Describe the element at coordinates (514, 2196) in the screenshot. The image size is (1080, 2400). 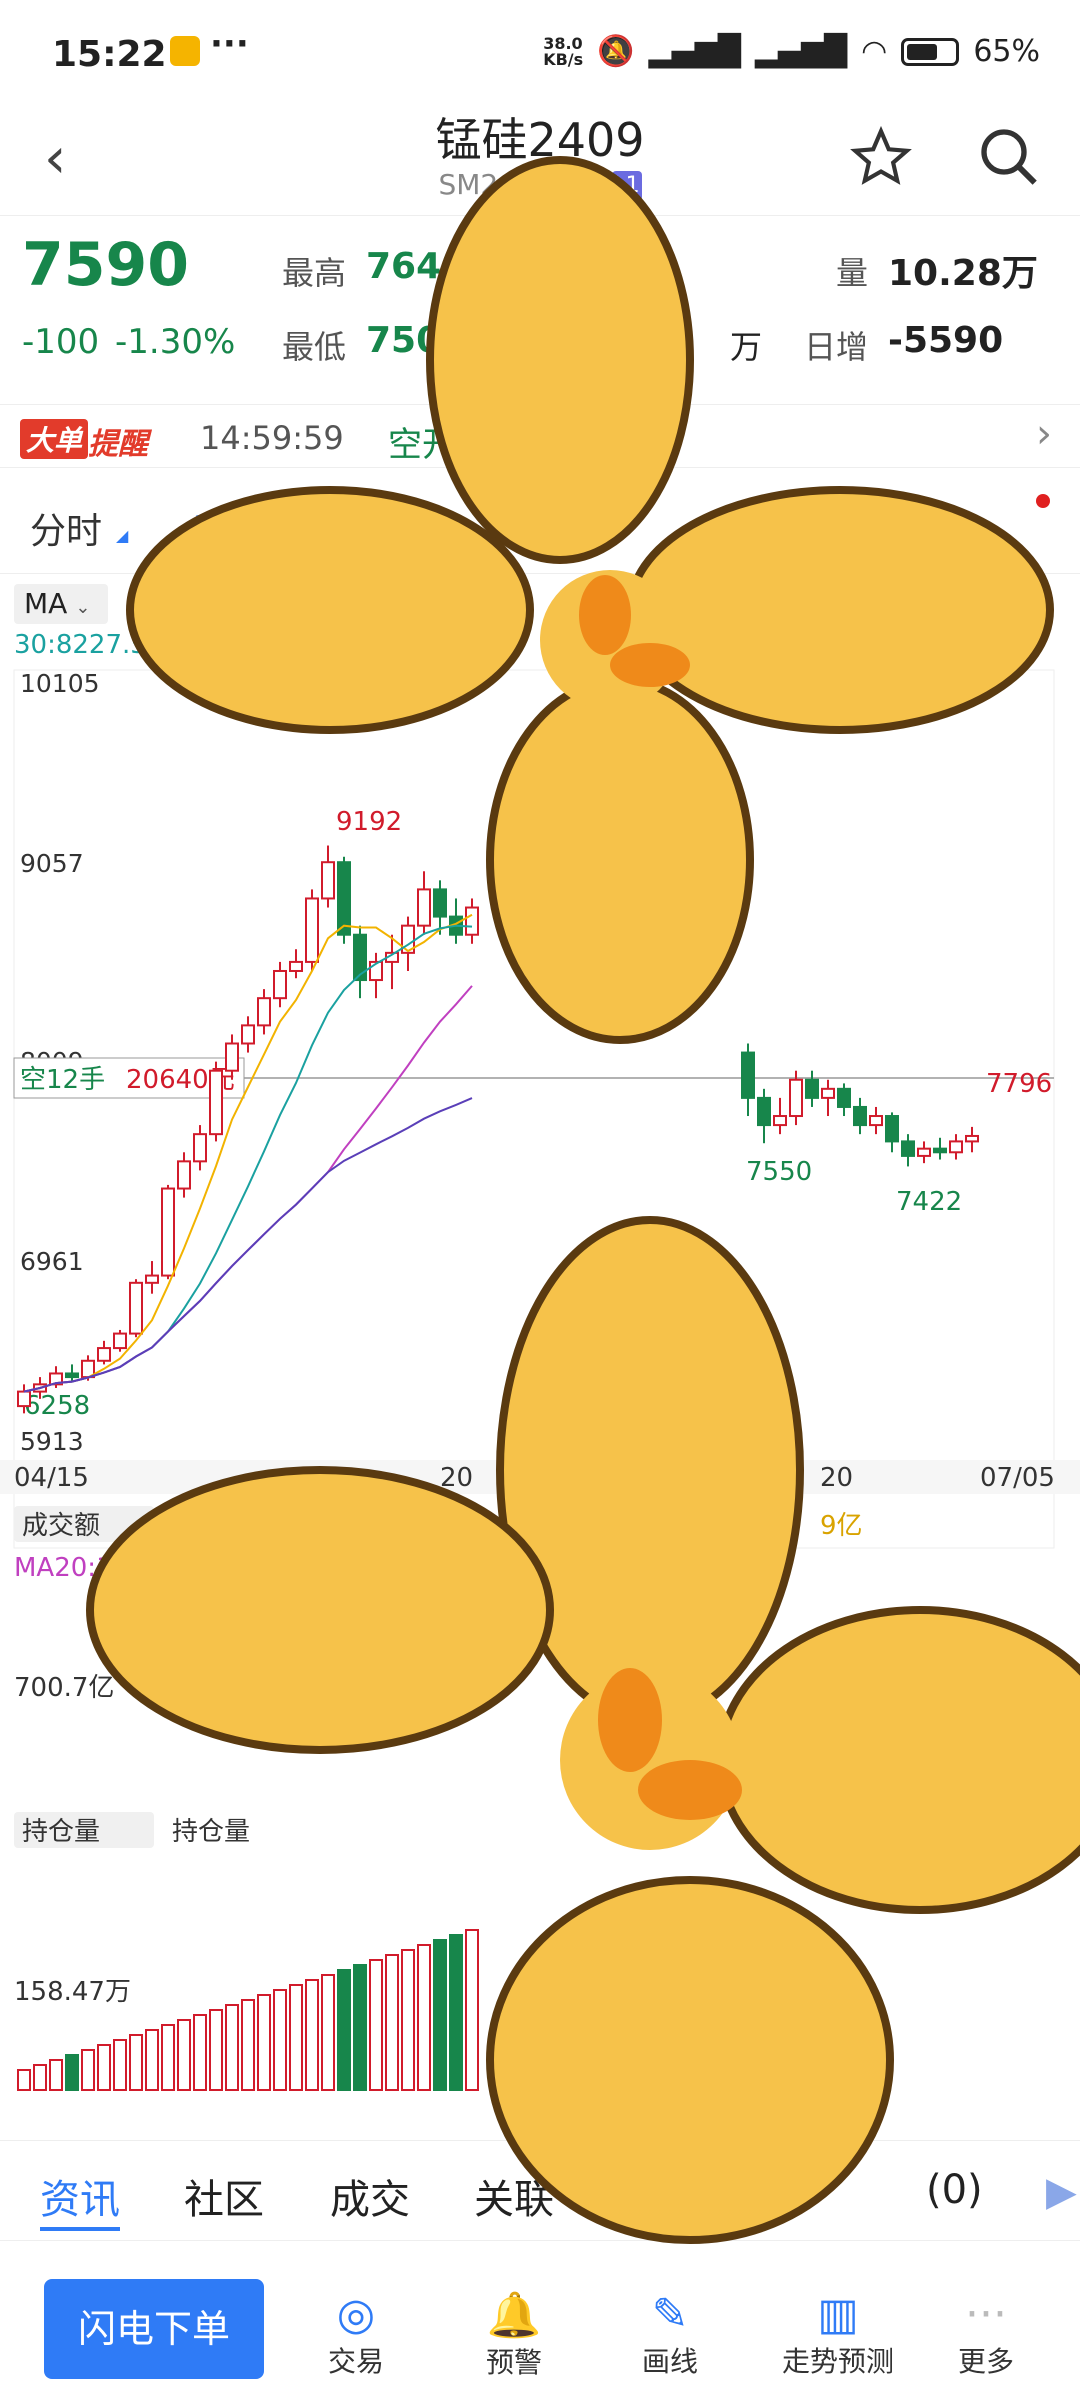
I see `tab-related: 关联` at that location.